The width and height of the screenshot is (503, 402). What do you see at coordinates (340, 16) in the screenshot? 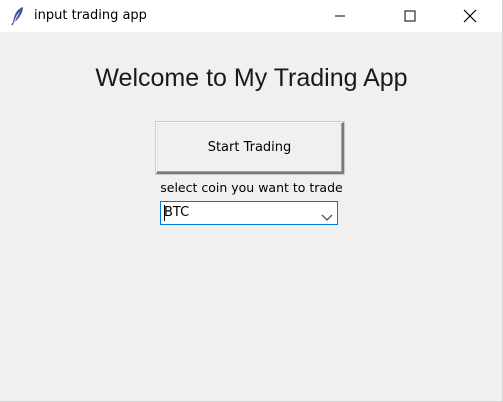
I see `minimize-button` at bounding box center [340, 16].